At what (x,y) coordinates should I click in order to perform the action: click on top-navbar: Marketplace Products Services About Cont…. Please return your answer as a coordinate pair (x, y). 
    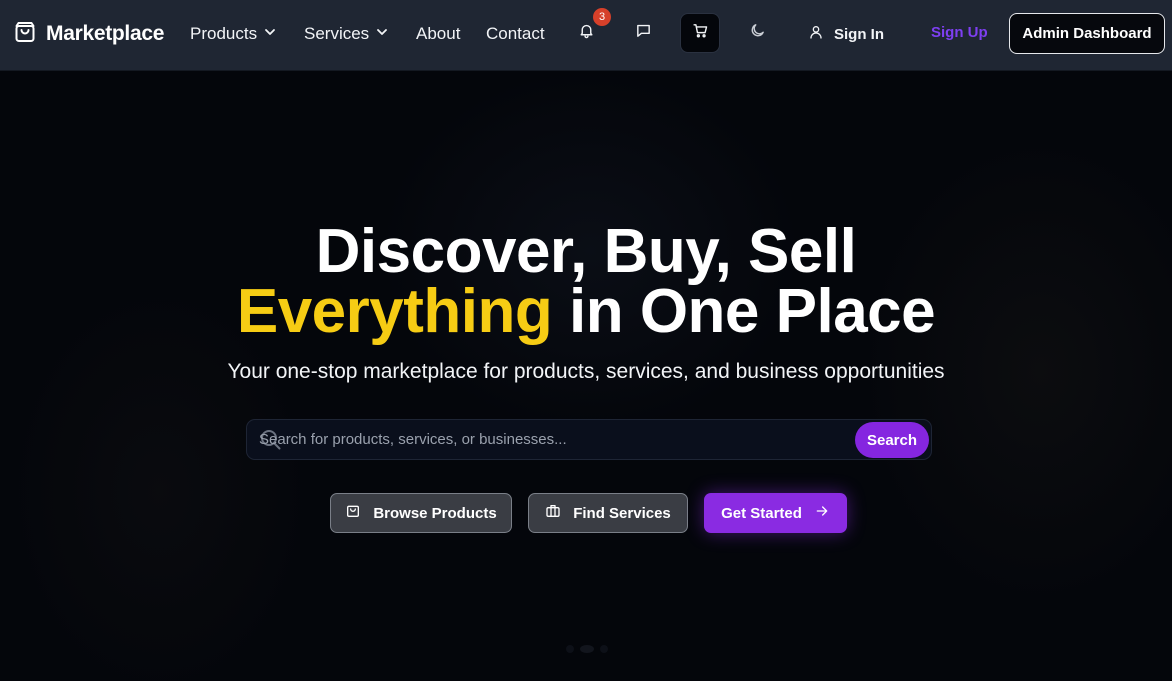
    Looking at the image, I should click on (586, 35).